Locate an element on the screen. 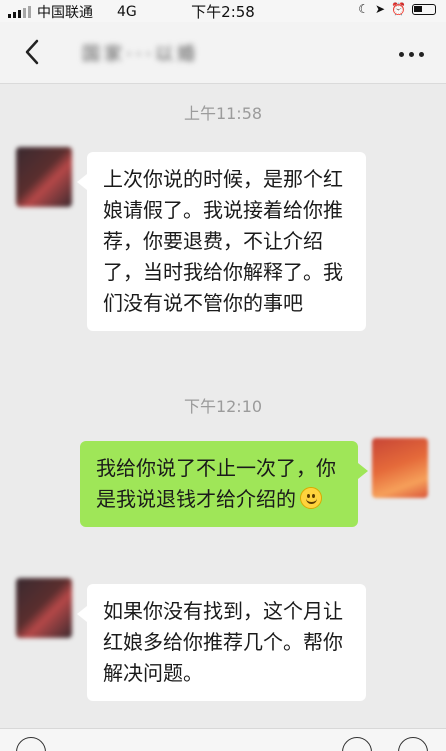  message-text: 我给你说了不止一次了，你是我说退钱才给介绍的 is located at coordinates (216, 483).